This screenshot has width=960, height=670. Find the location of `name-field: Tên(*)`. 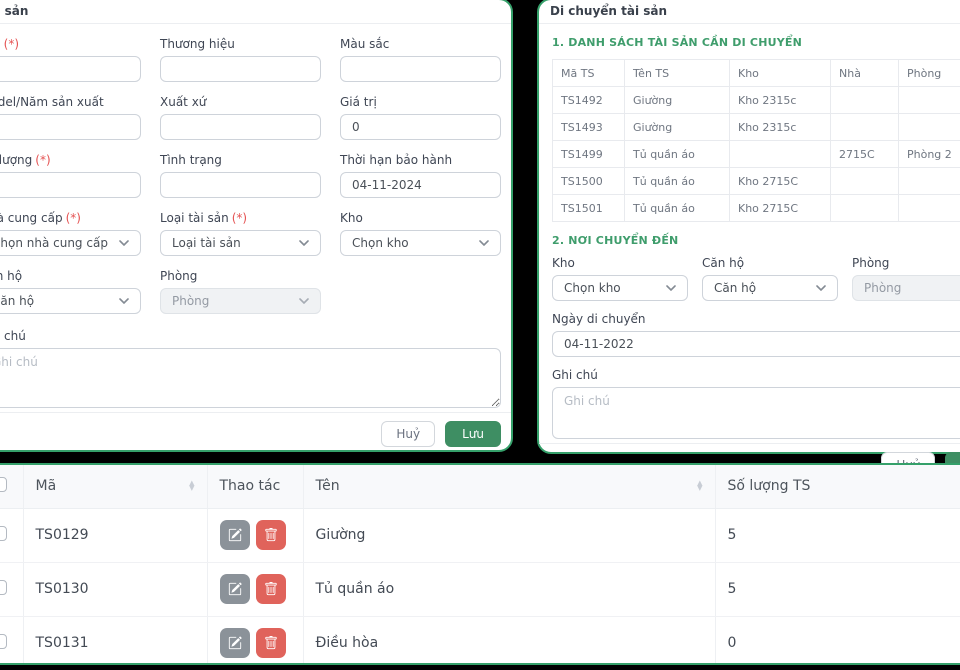

name-field: Tên(*) is located at coordinates (70, 53).